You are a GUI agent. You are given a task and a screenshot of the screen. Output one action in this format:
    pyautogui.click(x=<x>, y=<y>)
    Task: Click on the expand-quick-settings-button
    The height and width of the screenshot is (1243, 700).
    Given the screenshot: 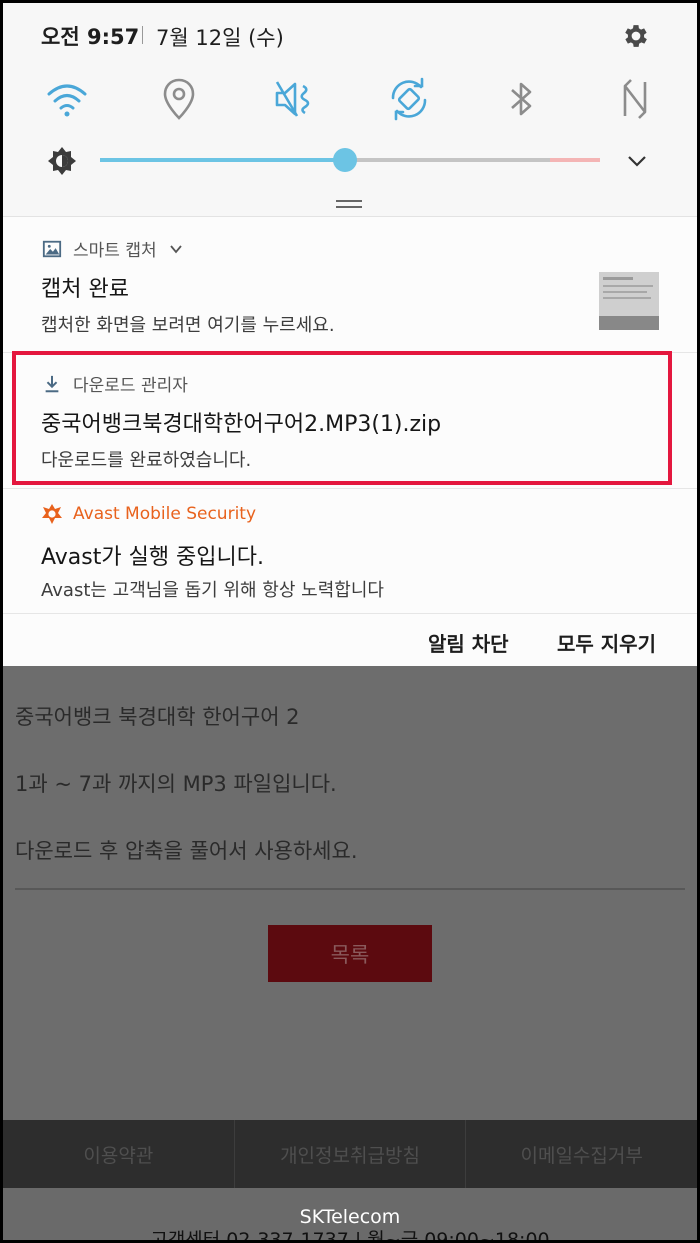 What is the action you would take?
    pyautogui.click(x=637, y=161)
    